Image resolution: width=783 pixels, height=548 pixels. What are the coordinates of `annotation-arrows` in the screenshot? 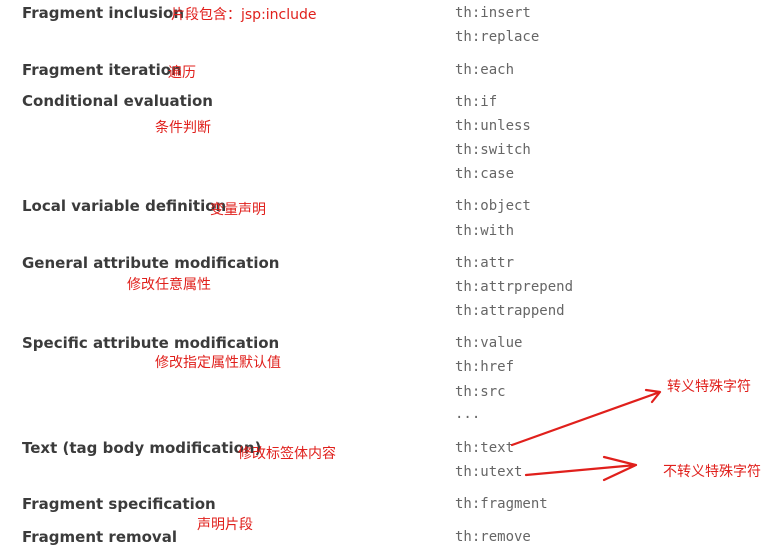 It's located at (586, 435).